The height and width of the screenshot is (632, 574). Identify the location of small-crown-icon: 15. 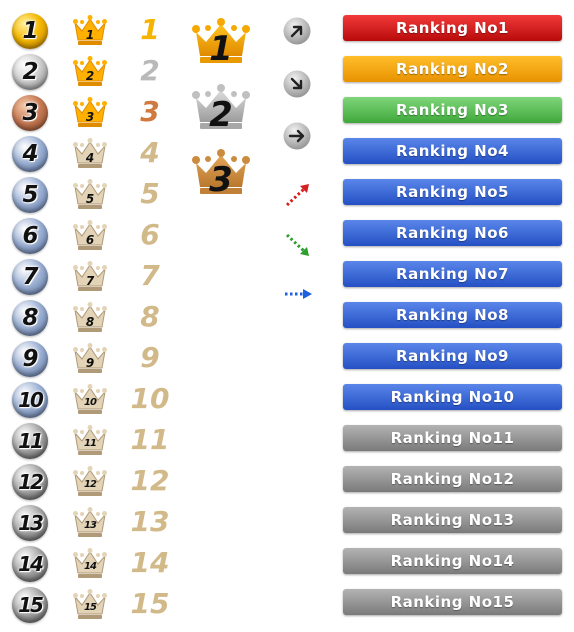
(90, 604).